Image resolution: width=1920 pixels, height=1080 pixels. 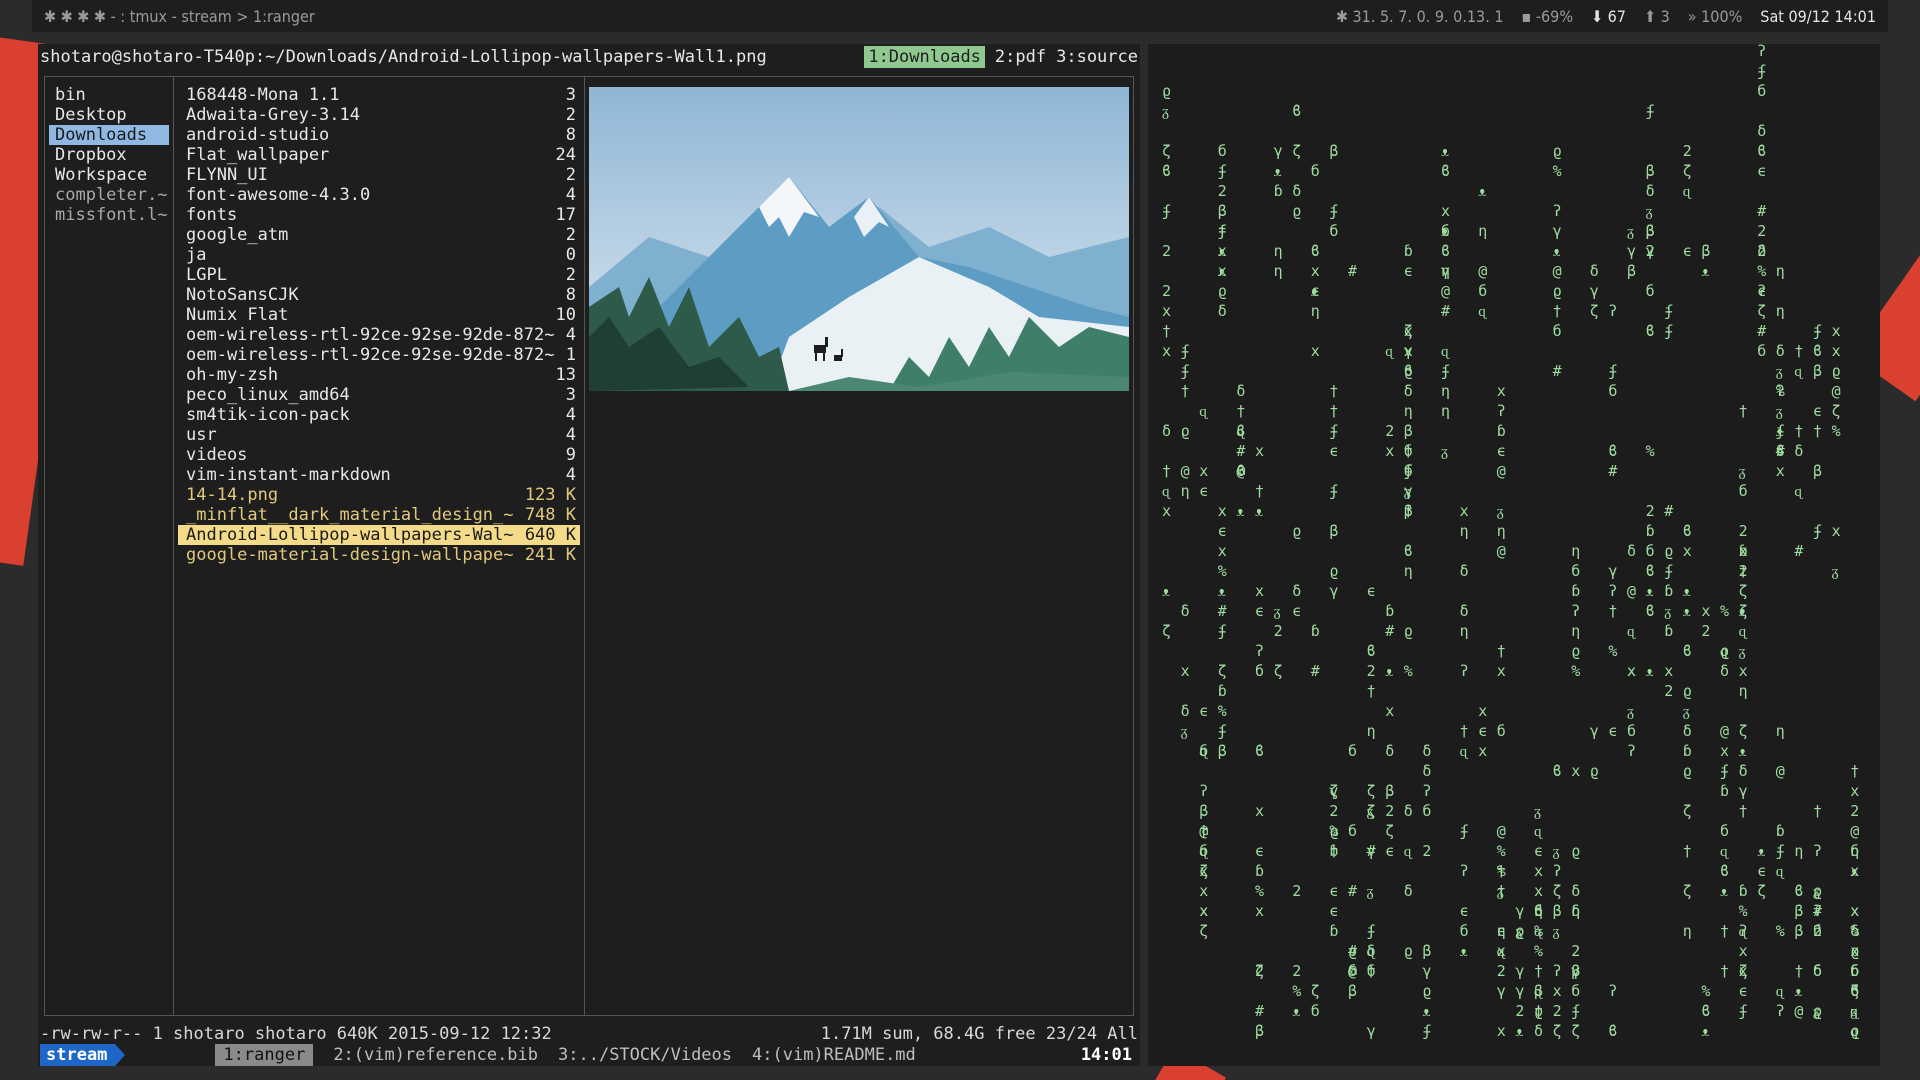 What do you see at coordinates (379, 175) in the screenshot?
I see `directory-item: FLYNN_UI 2` at bounding box center [379, 175].